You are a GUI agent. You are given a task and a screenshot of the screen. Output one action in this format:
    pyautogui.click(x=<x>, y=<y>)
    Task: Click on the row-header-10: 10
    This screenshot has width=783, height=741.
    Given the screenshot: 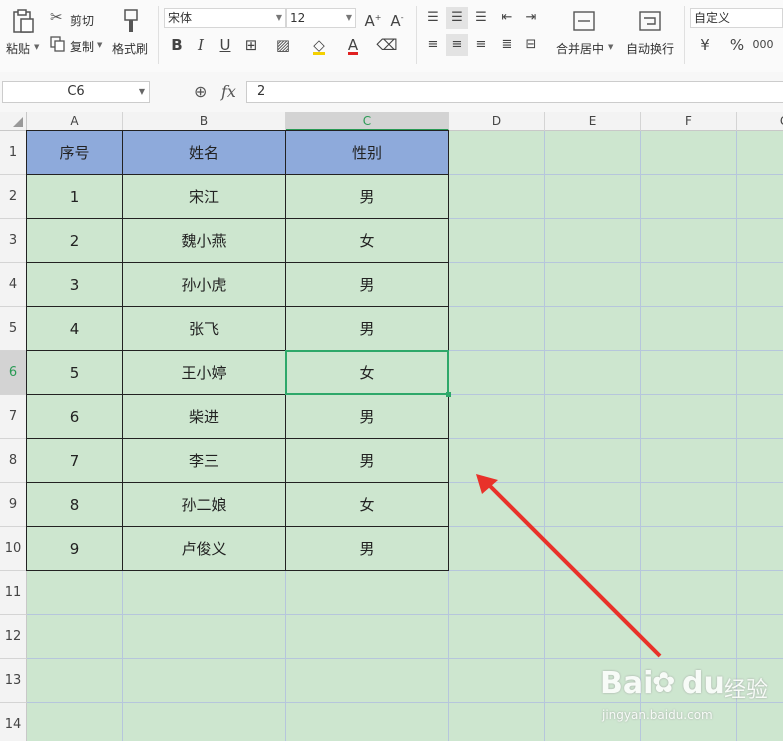 What is the action you would take?
    pyautogui.click(x=13, y=549)
    